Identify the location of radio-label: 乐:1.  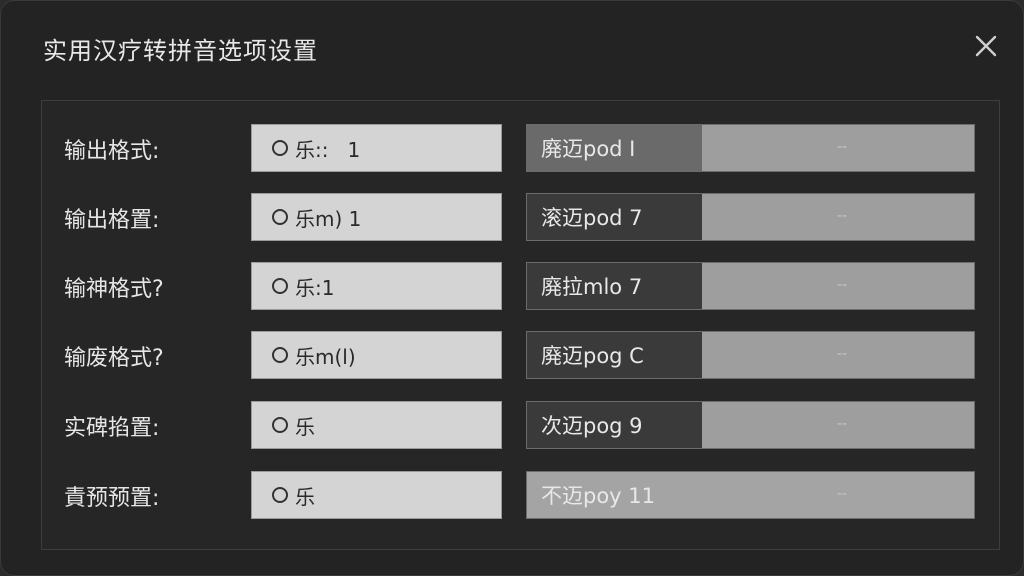
(315, 287).